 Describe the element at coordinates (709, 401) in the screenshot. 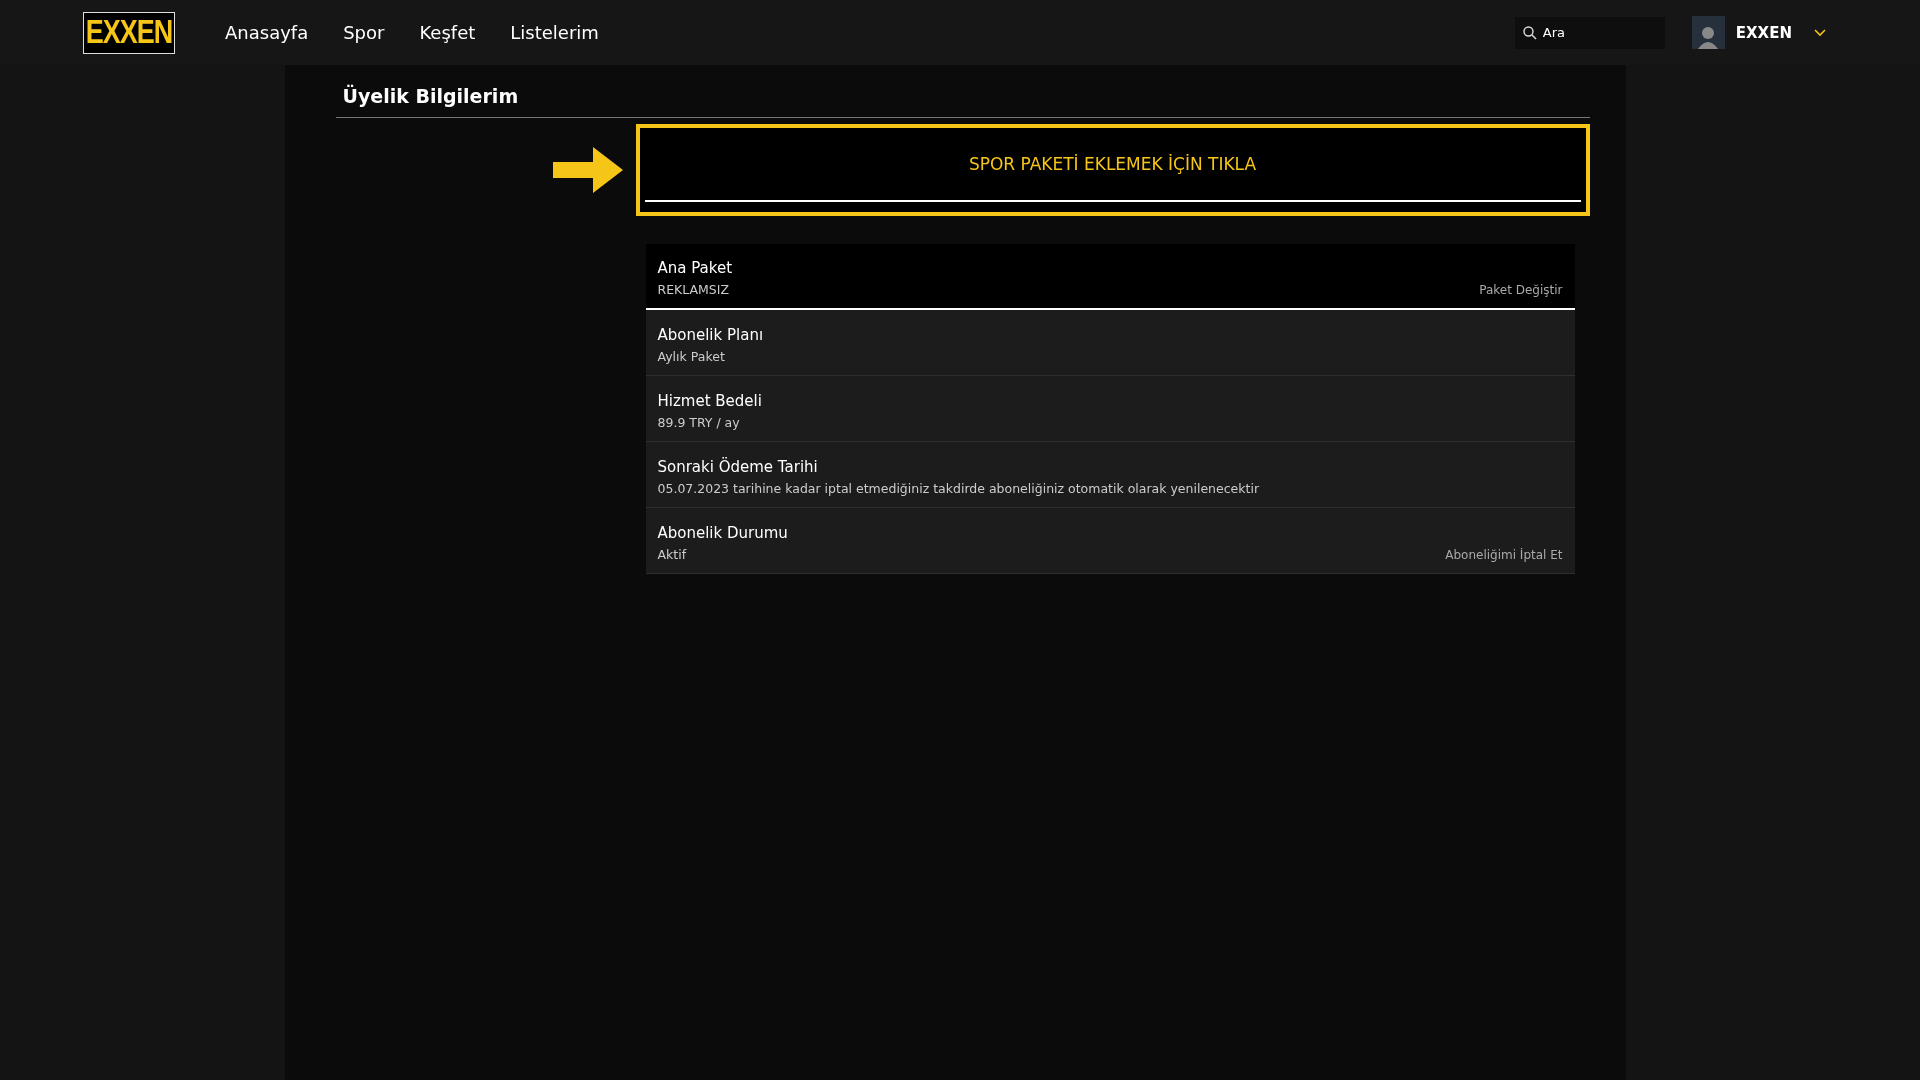

I see `row-title: Hizmet Bedeli` at that location.